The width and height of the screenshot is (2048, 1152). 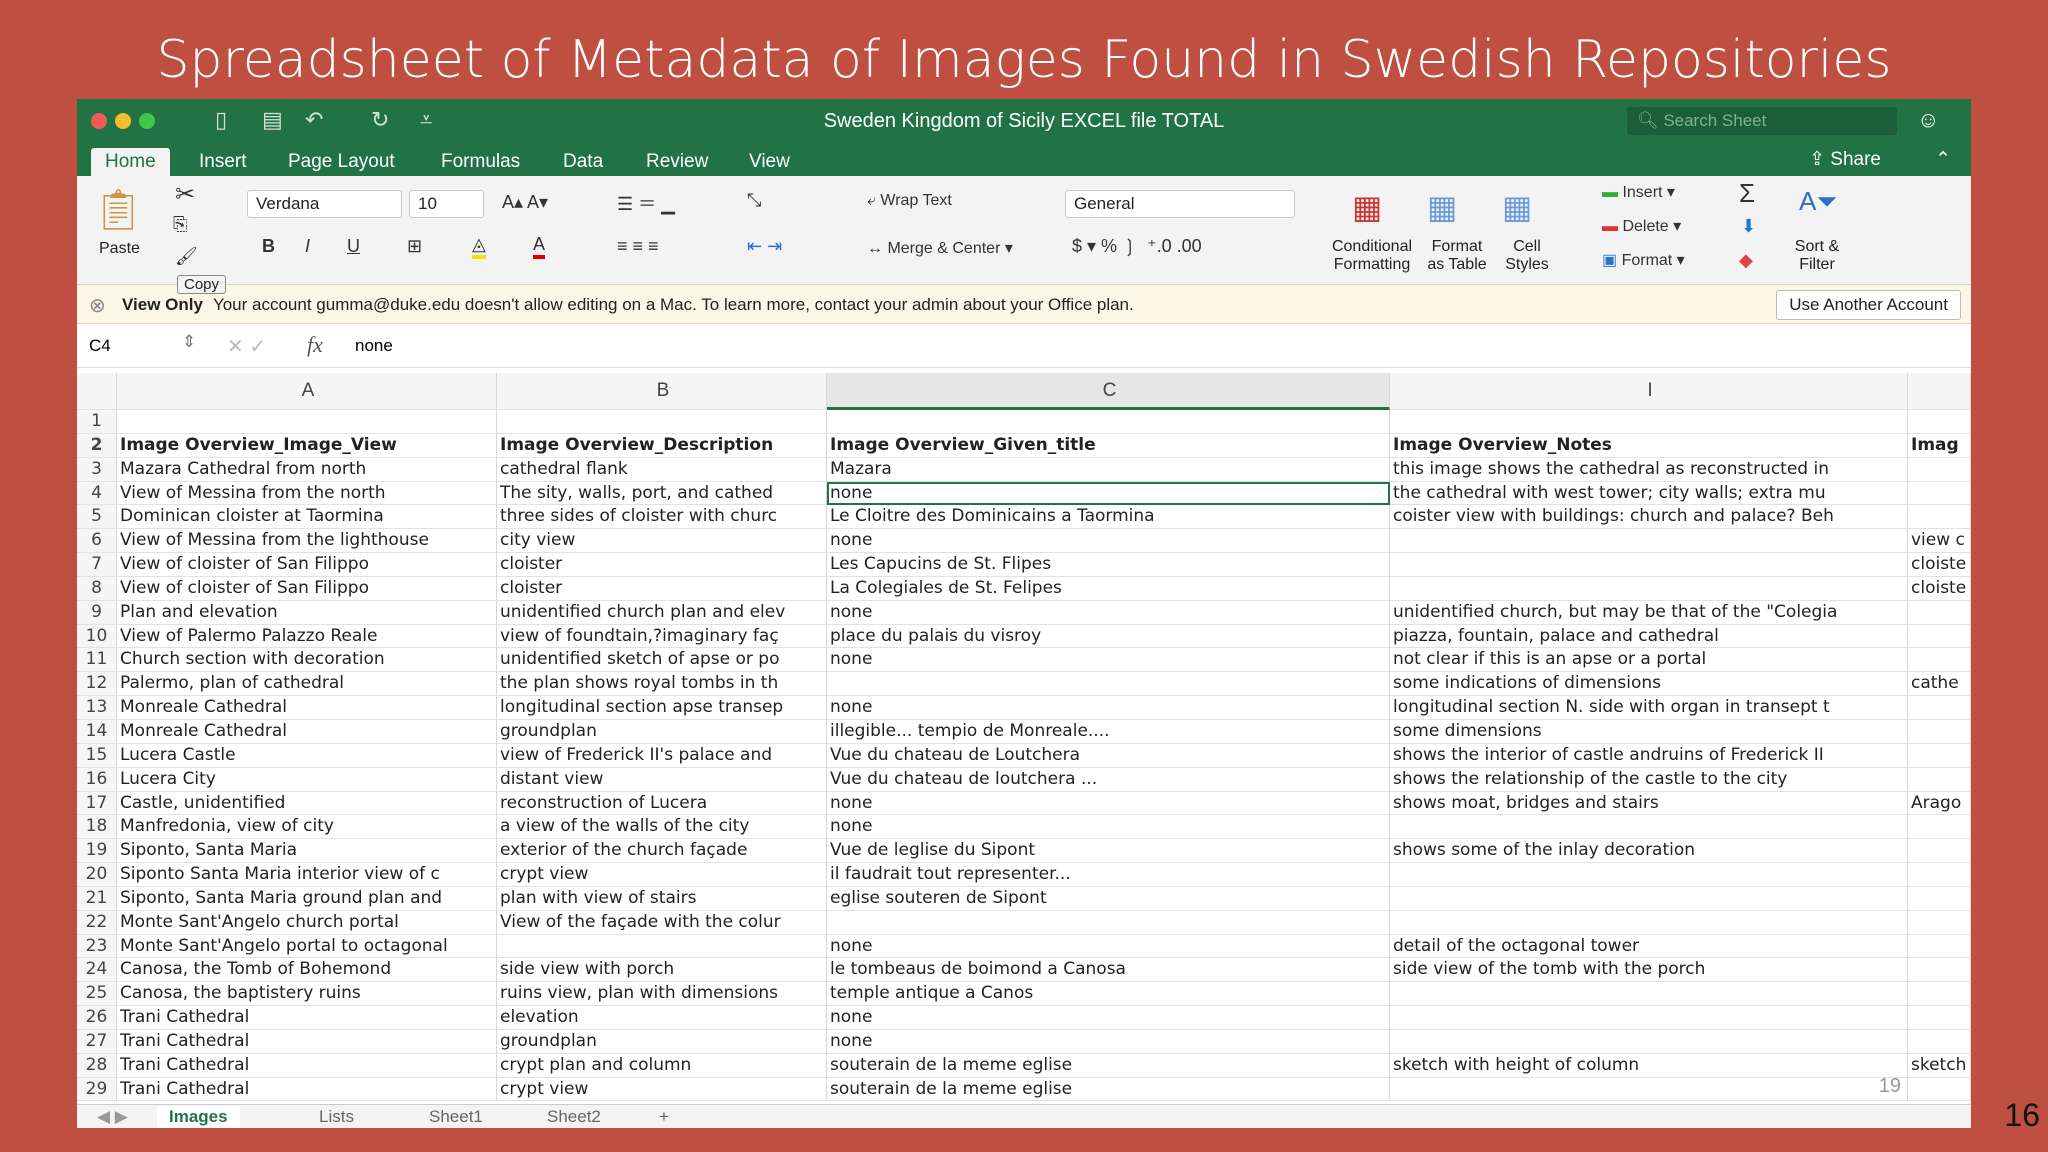 What do you see at coordinates (1845, 159) in the screenshot?
I see `share-button: ⇪ Share` at bounding box center [1845, 159].